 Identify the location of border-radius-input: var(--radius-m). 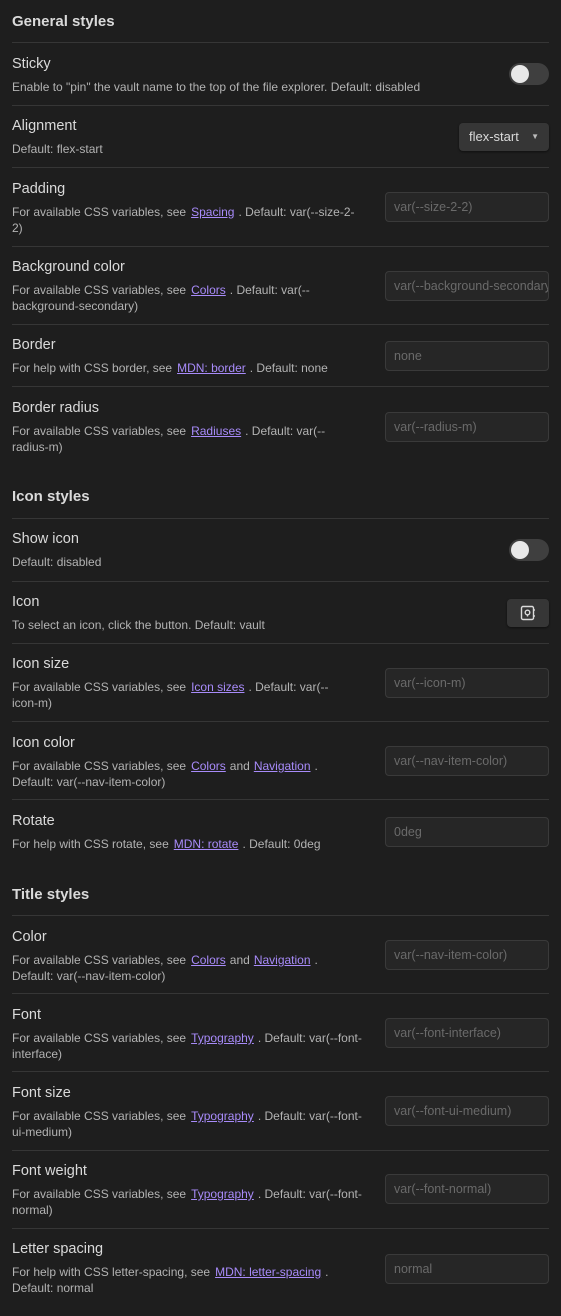
(467, 427).